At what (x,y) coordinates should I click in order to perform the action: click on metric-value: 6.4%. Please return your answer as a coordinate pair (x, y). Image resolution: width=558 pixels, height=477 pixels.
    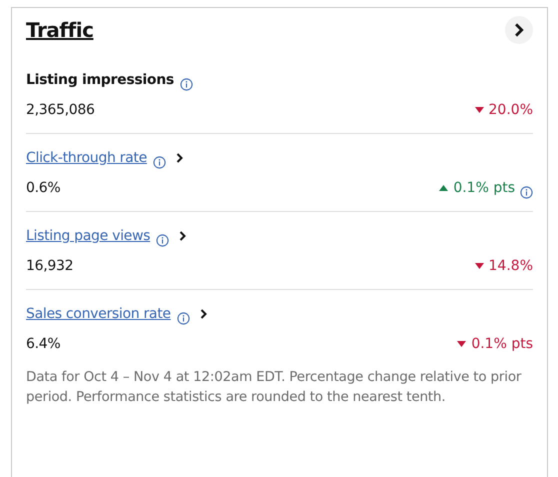
    Looking at the image, I should click on (43, 344).